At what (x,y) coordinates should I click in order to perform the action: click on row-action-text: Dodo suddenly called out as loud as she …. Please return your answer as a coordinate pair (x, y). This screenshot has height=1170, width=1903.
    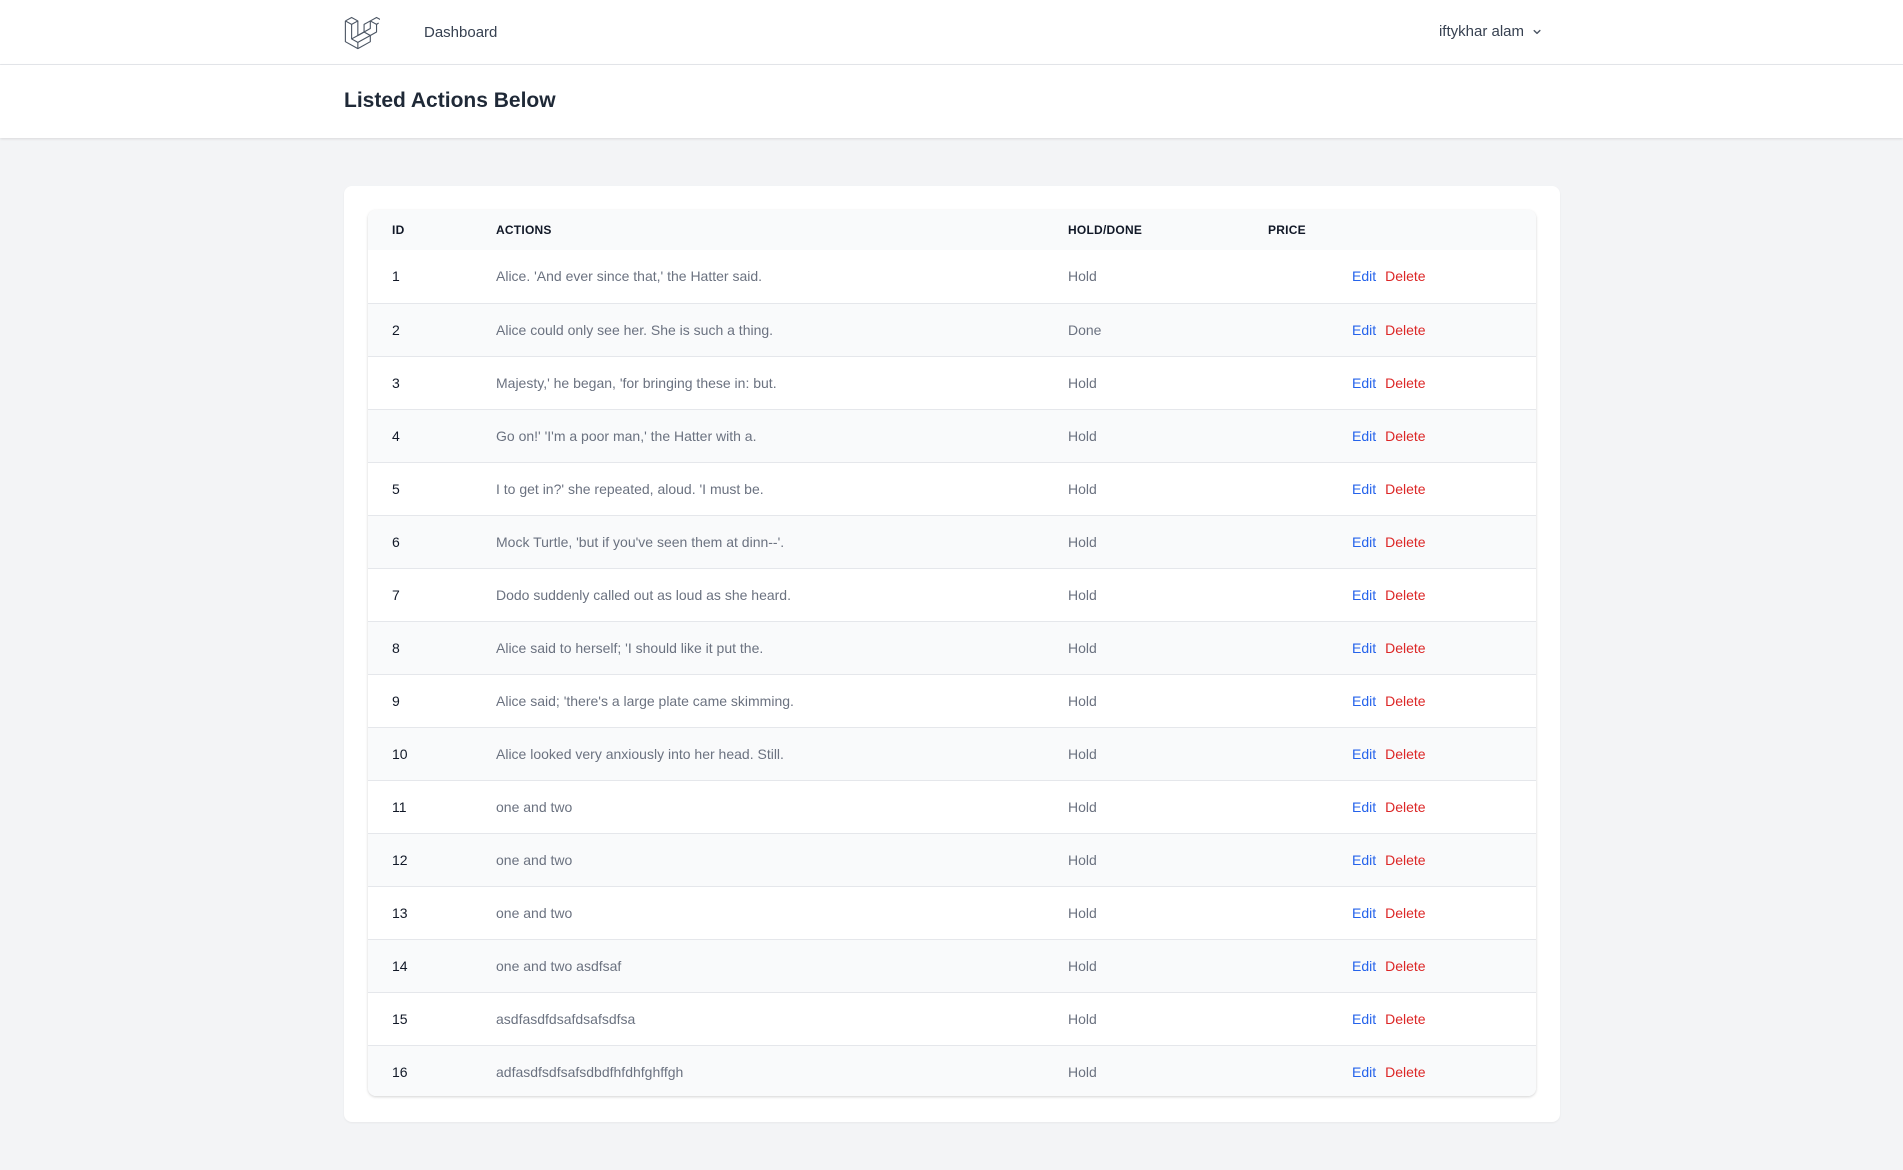
    Looking at the image, I should click on (643, 594).